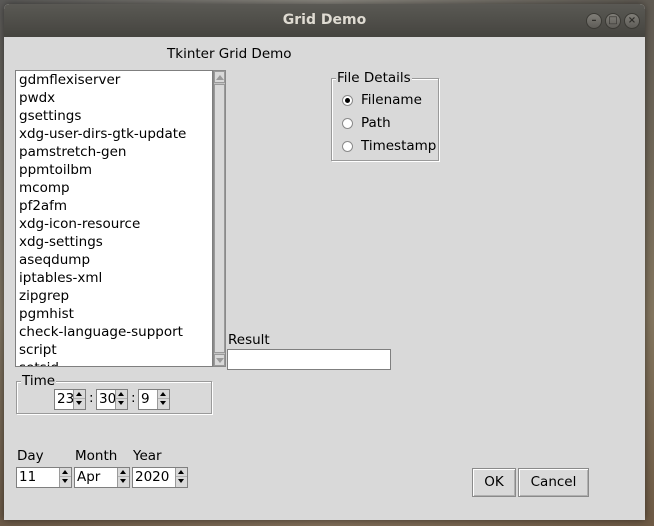 Image resolution: width=654 pixels, height=526 pixels. Describe the element at coordinates (39, 381) in the screenshot. I see `time-legend: Time` at that location.